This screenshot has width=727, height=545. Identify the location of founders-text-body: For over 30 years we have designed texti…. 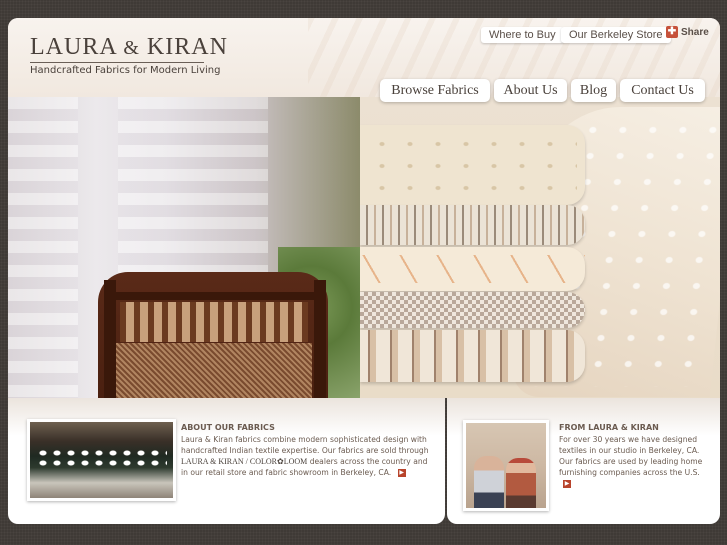
(631, 456).